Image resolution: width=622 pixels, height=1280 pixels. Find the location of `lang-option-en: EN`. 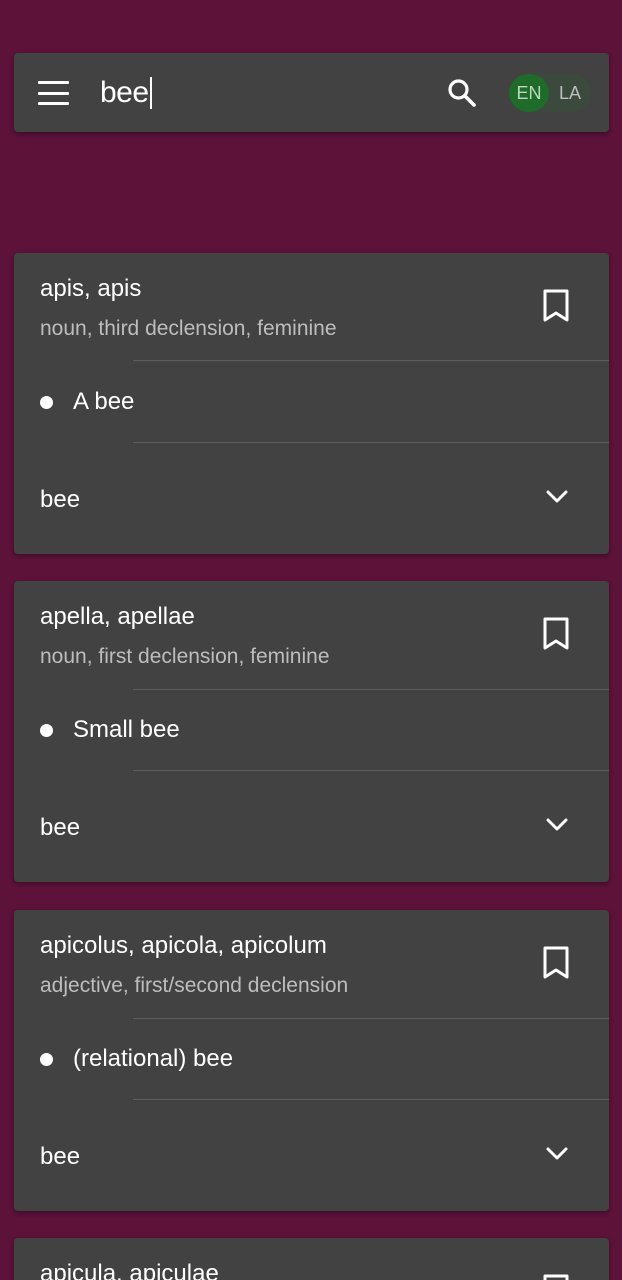

lang-option-en: EN is located at coordinates (529, 93).